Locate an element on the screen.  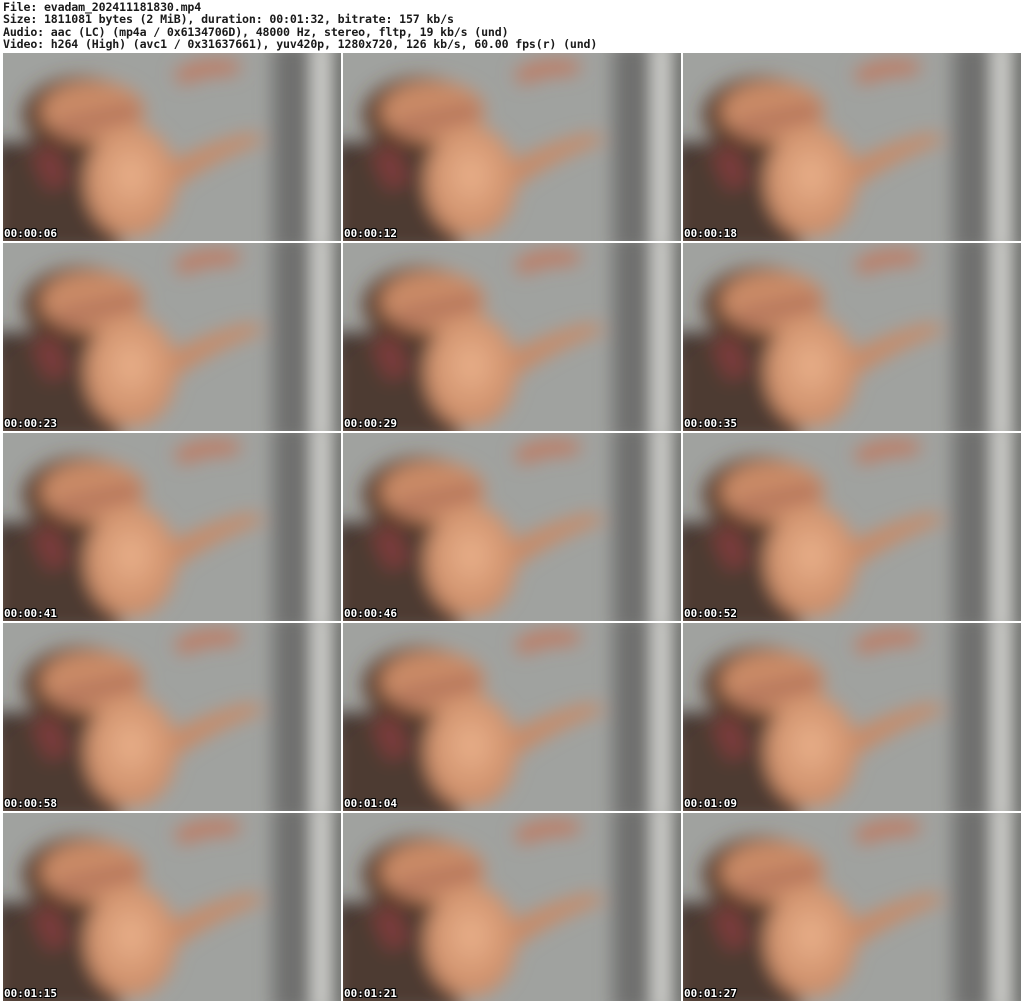
video-frame-thumbnail: 00:01:21 is located at coordinates (512, 907).